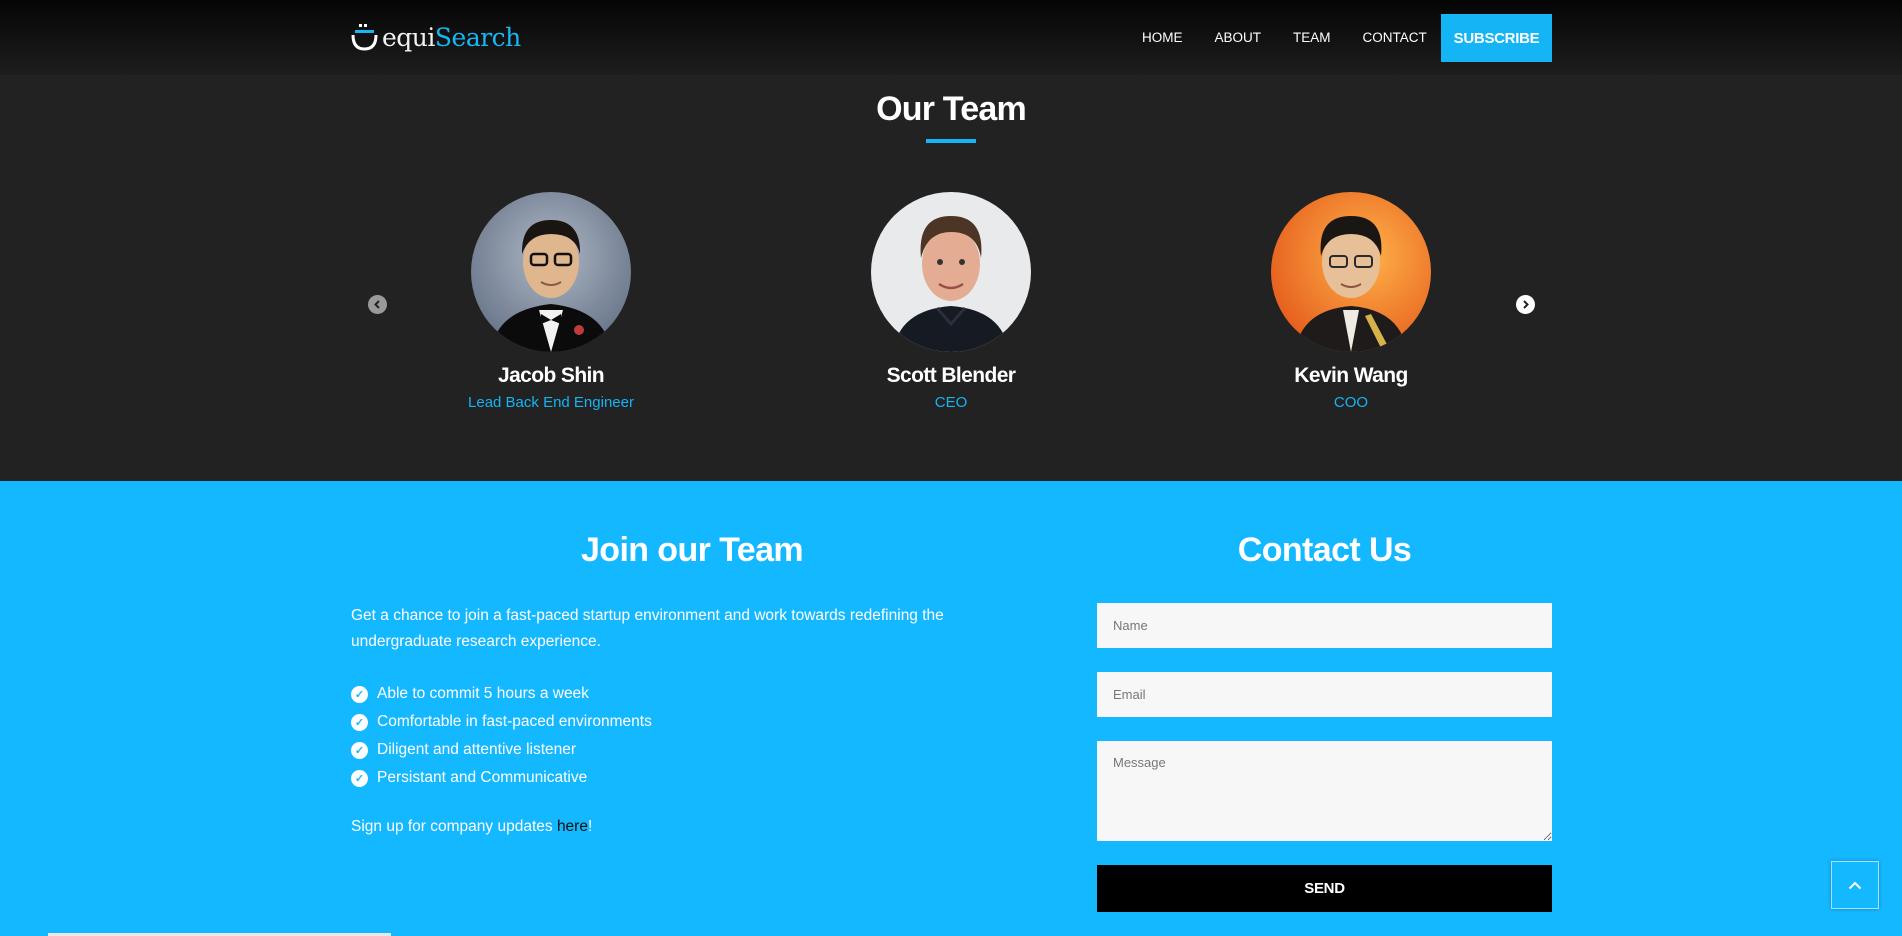  What do you see at coordinates (1324, 625) in the screenshot?
I see `name-input` at bounding box center [1324, 625].